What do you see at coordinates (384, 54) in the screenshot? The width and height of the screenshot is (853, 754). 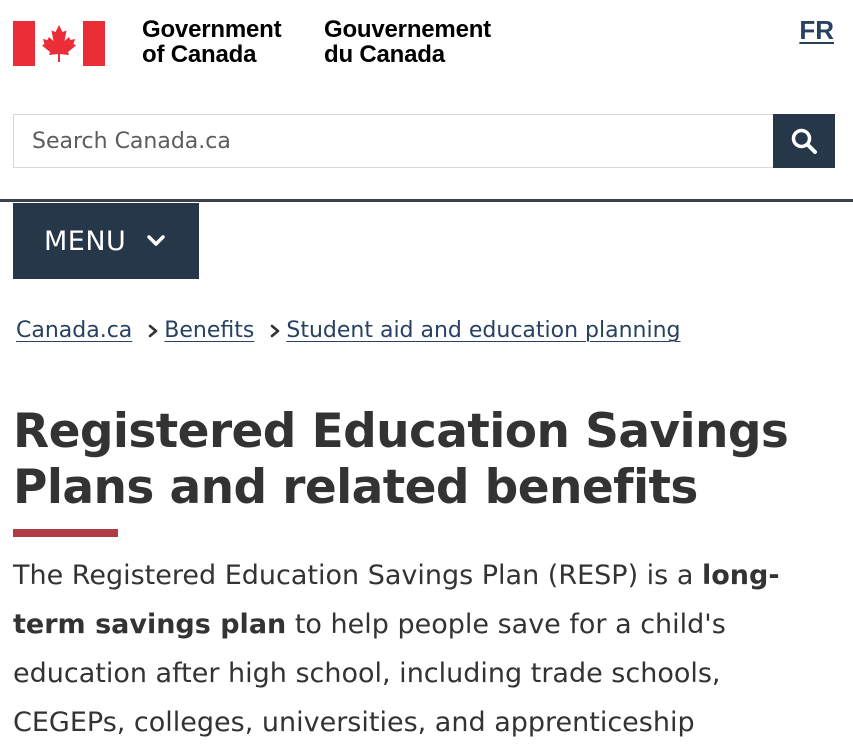 I see `signature-fr-line2: du Canada` at bounding box center [384, 54].